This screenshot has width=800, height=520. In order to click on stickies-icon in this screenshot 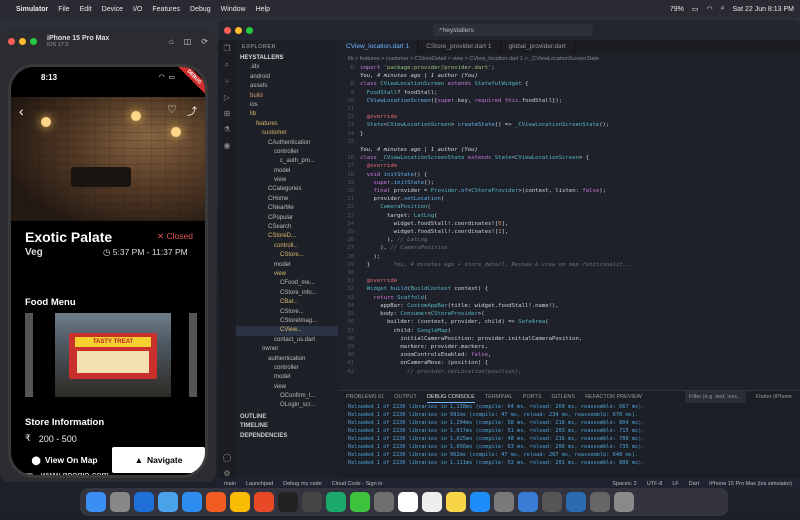, I will do `click(456, 502)`.